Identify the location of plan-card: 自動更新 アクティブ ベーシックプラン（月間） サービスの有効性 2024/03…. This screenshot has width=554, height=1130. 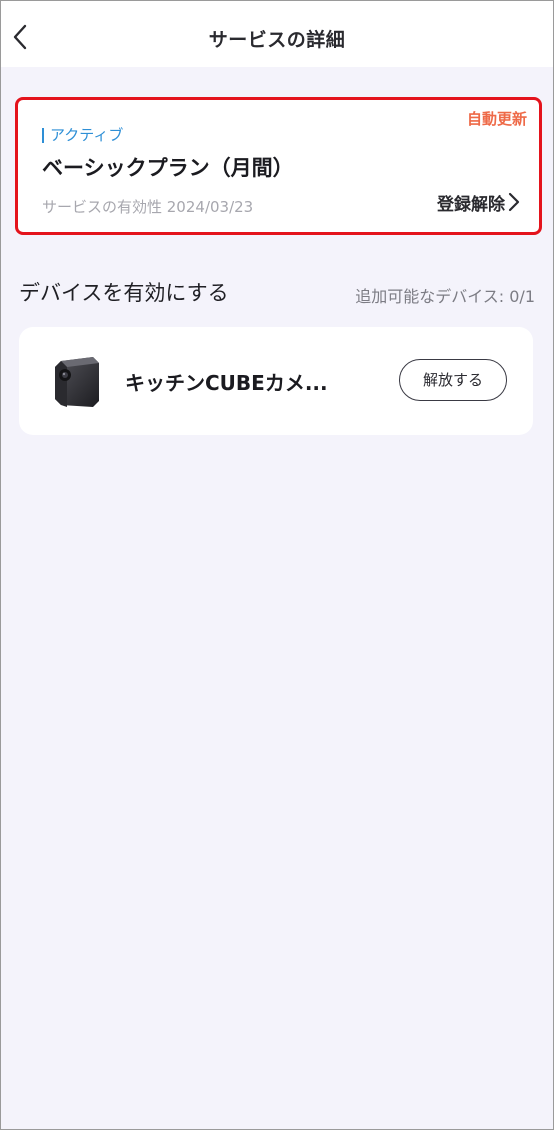
(278, 166).